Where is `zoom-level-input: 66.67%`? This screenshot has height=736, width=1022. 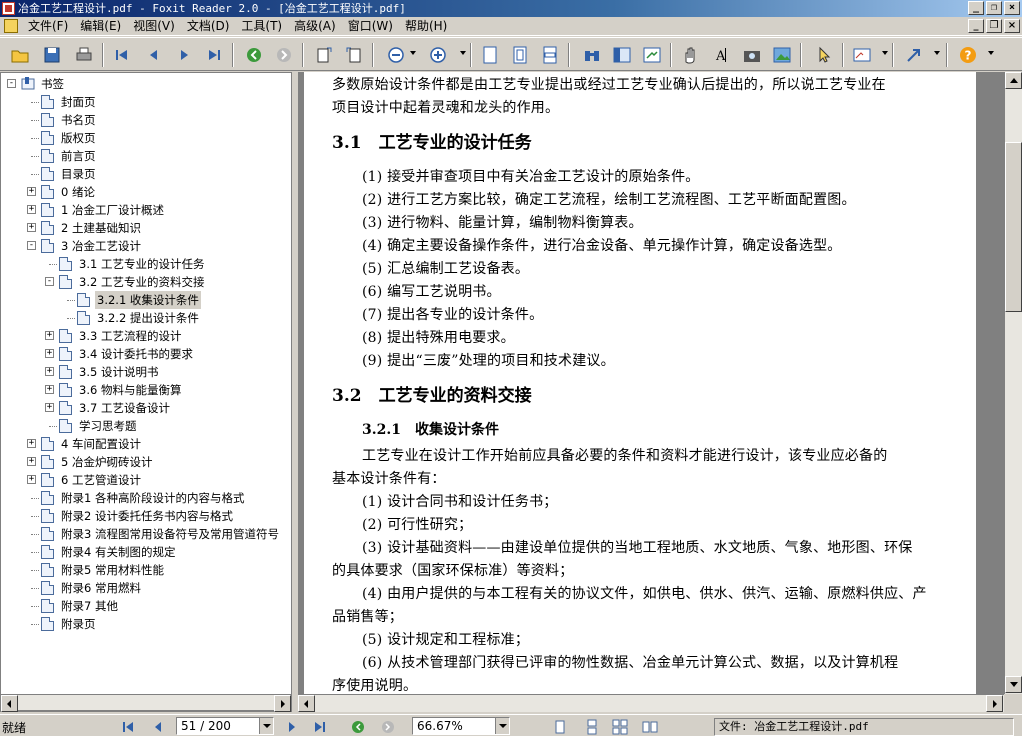 zoom-level-input: 66.67% is located at coordinates (461, 726).